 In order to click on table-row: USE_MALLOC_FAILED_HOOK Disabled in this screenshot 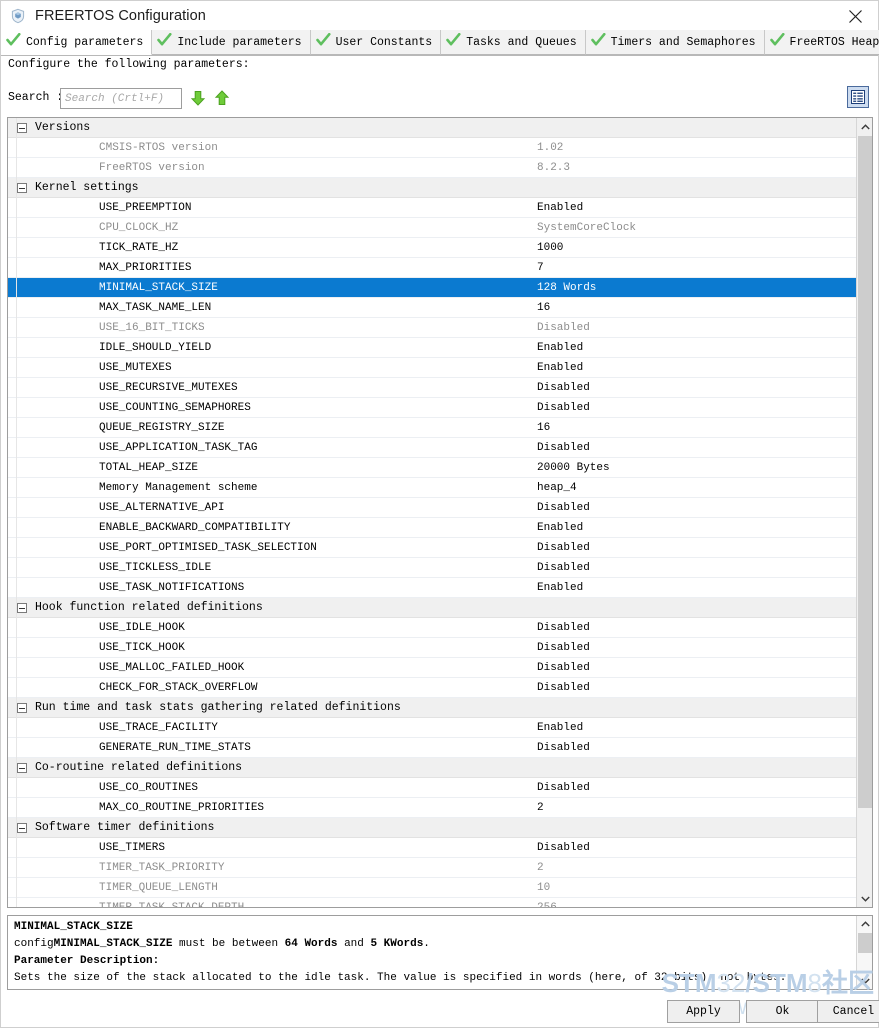, I will do `click(432, 668)`.